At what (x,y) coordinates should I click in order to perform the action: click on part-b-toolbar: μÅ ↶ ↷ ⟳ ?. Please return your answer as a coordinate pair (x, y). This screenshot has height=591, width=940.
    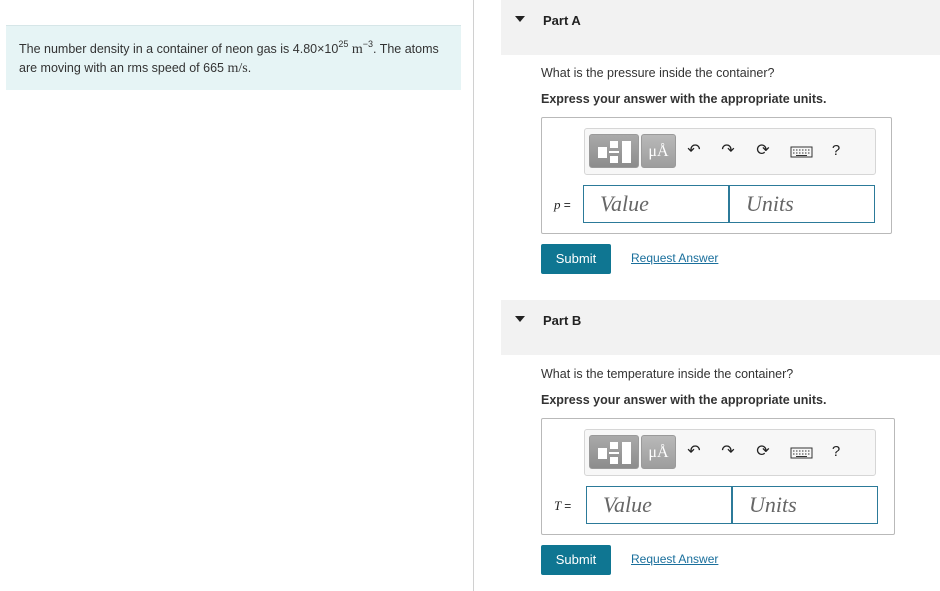
    Looking at the image, I should click on (730, 452).